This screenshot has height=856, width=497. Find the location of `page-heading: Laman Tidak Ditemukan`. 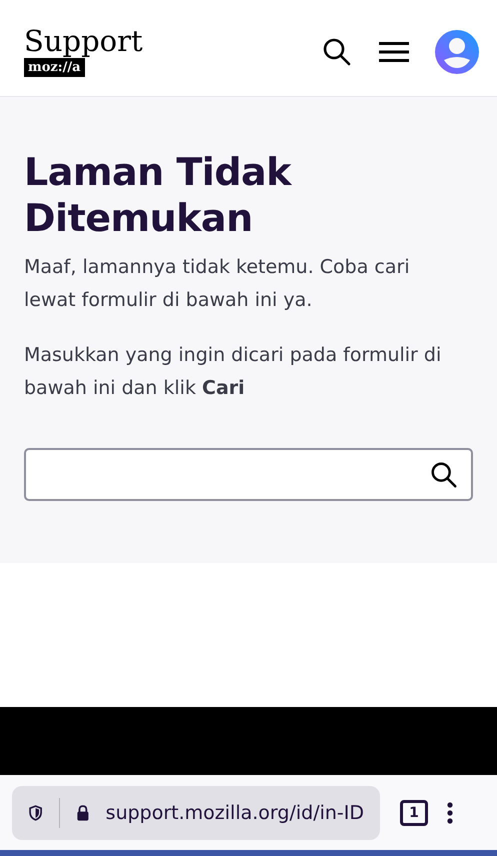

page-heading: Laman Tidak Ditemukan is located at coordinates (158, 195).